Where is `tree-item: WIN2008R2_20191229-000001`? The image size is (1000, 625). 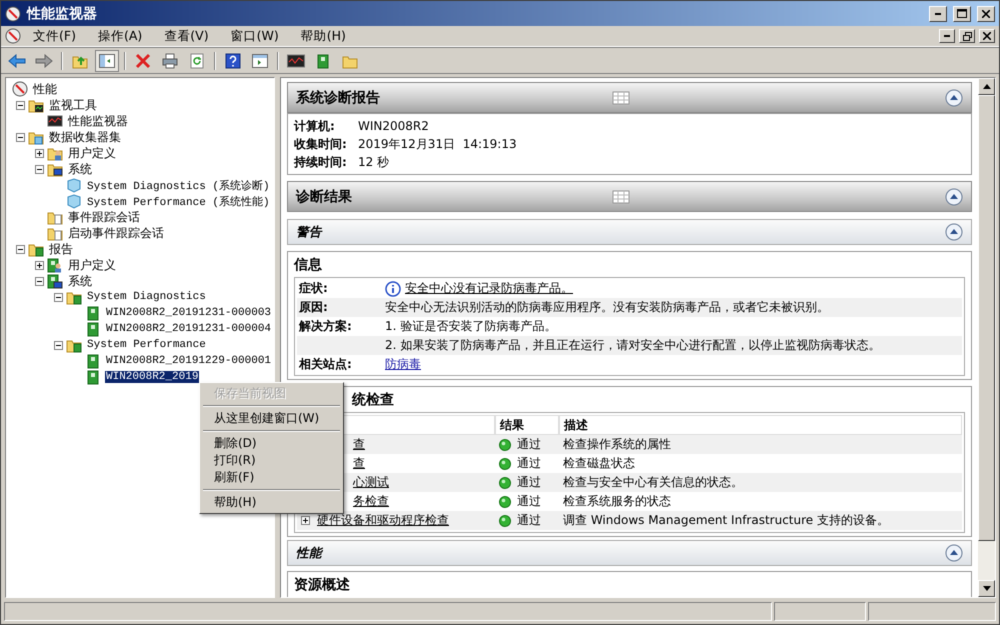 tree-item: WIN2008R2_20191229-000001 is located at coordinates (188, 361).